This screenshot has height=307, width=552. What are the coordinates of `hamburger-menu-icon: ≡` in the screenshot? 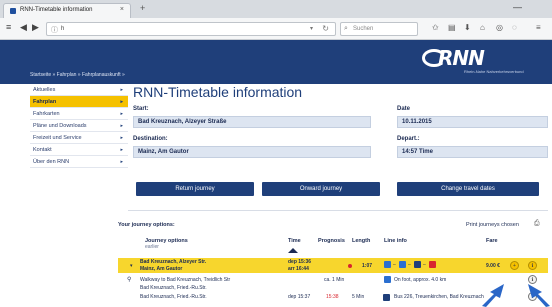 It's located at (538, 27).